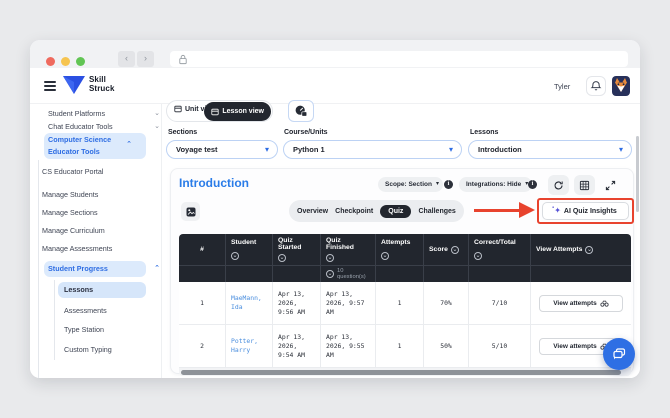 This screenshot has width=670, height=418. Describe the element at coordinates (527, 210) in the screenshot. I see `annotation-arrowhead` at that location.